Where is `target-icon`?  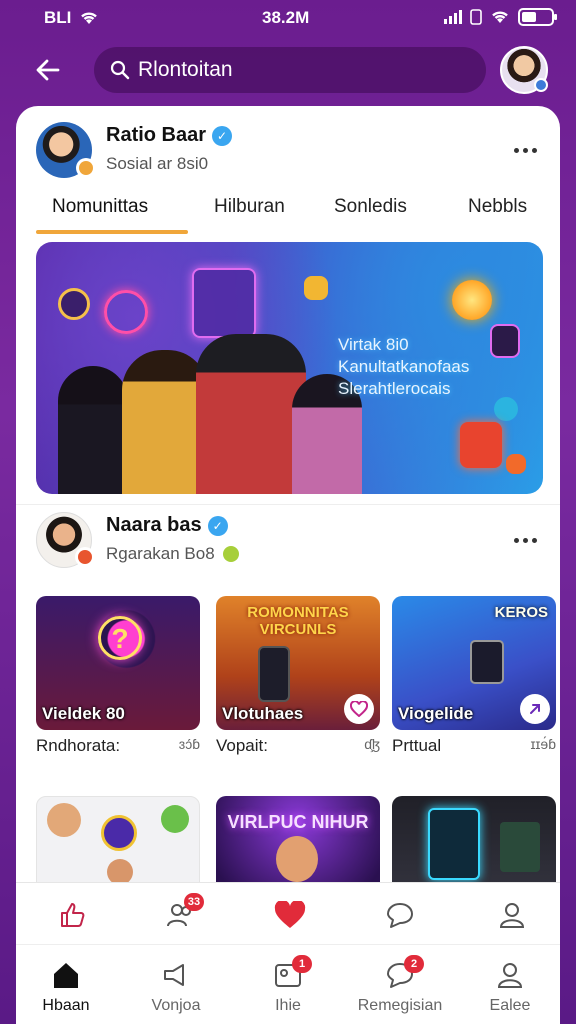 target-icon is located at coordinates (119, 833).